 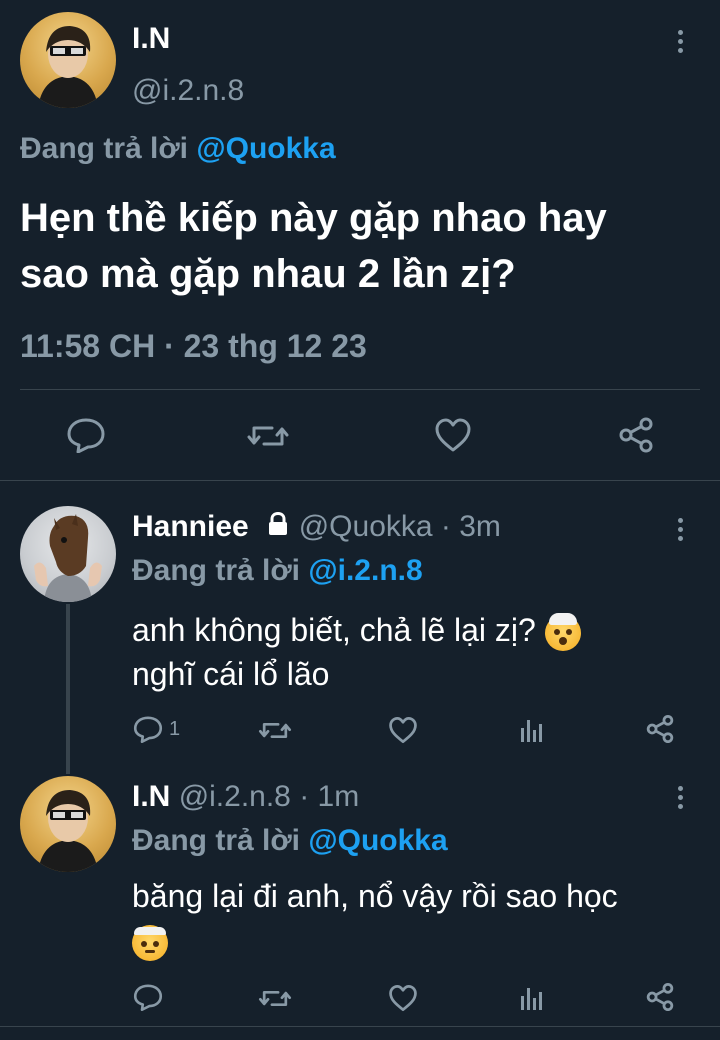 What do you see at coordinates (68, 689) in the screenshot?
I see `thread-line` at bounding box center [68, 689].